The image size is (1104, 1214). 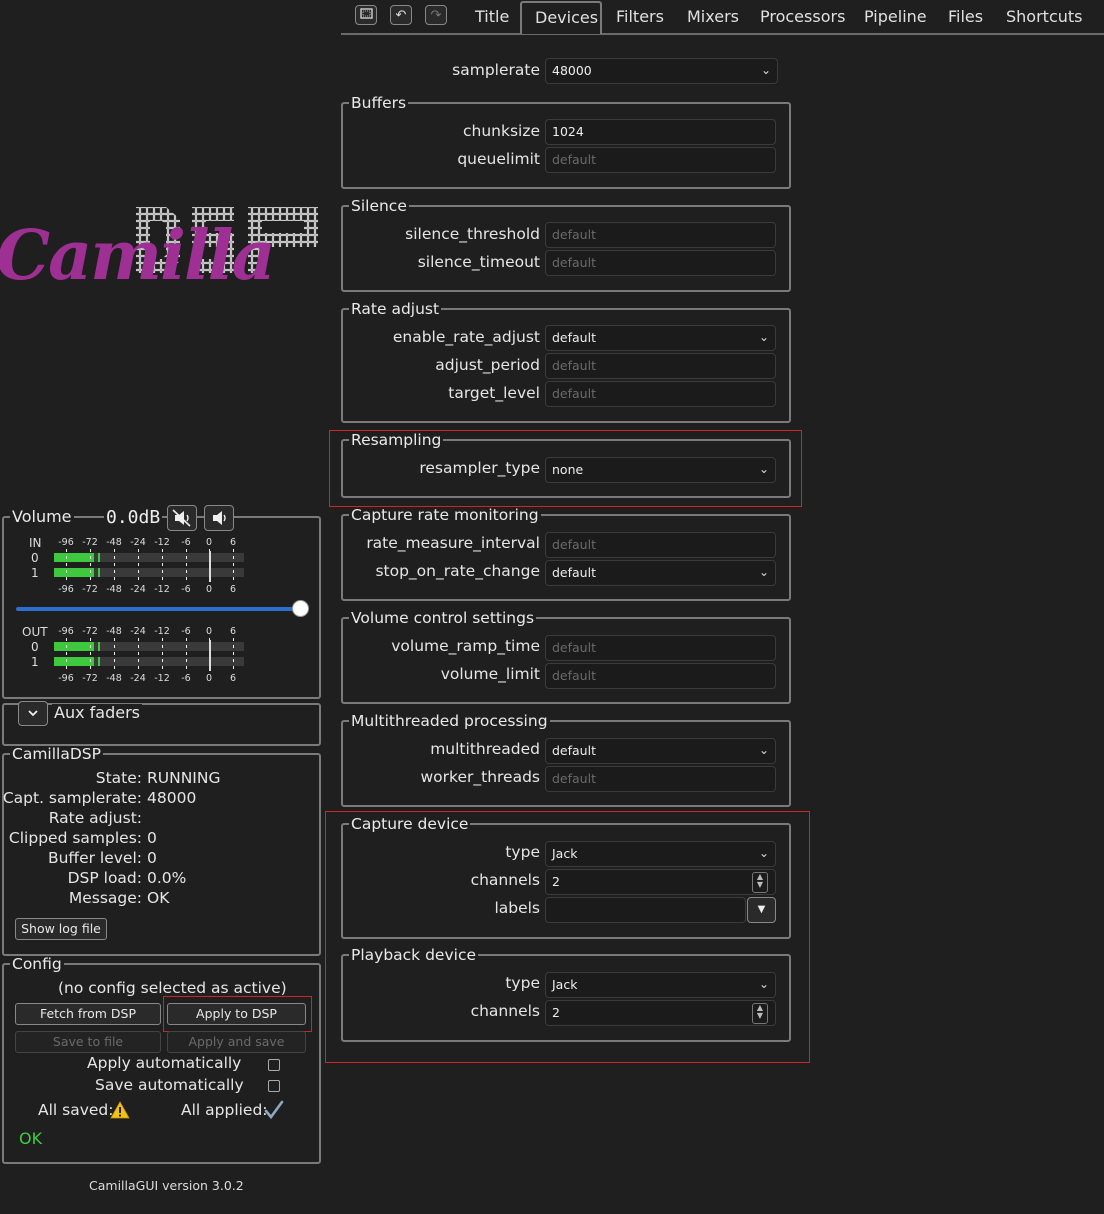 I want to click on resampler-type-value: none, so click(x=568, y=469).